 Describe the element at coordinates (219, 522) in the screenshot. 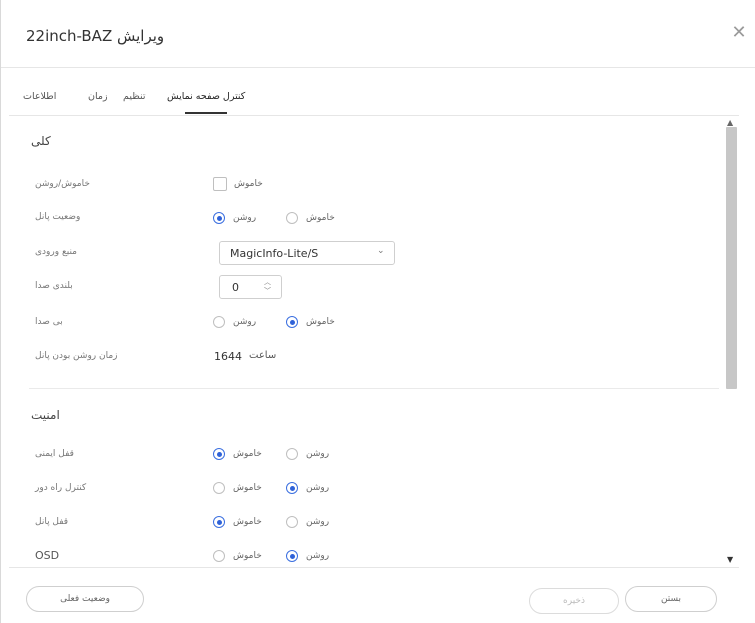

I see `panel-lock-off-radio` at that location.